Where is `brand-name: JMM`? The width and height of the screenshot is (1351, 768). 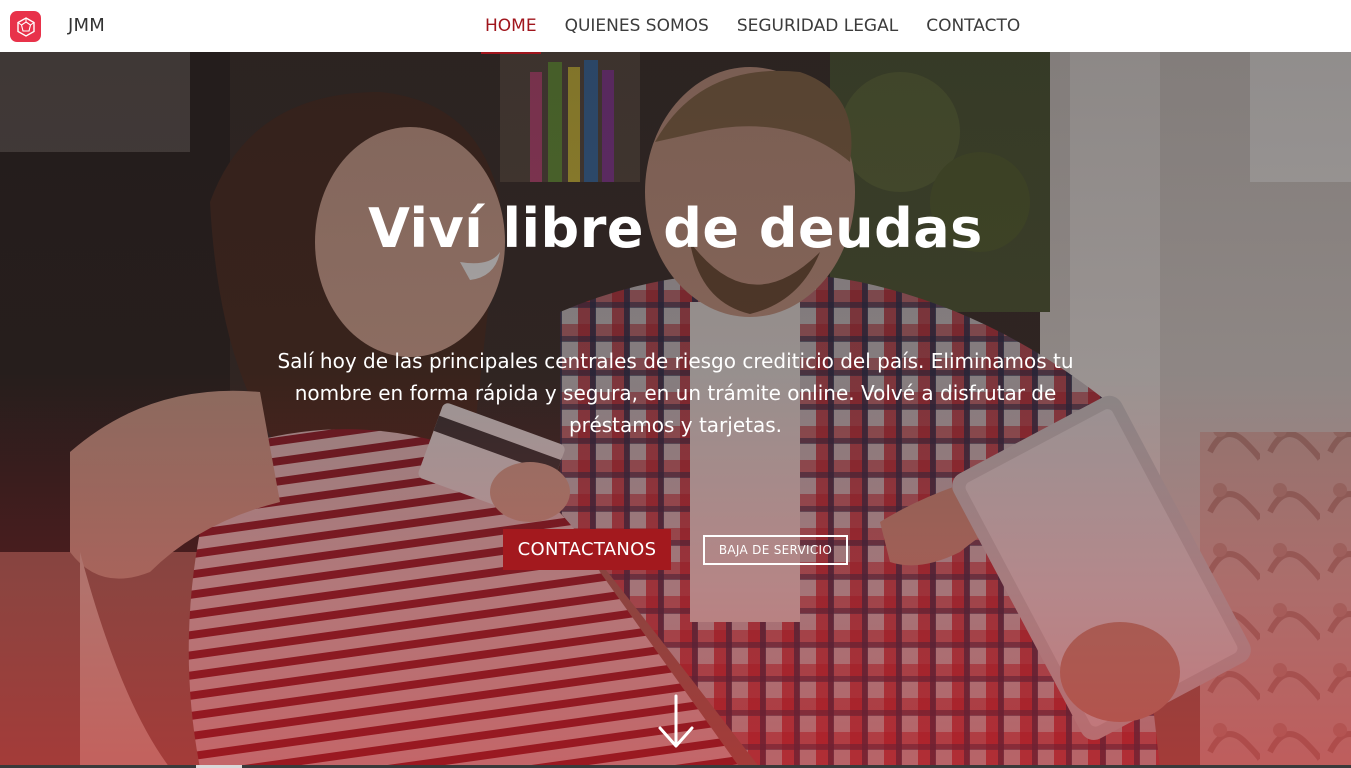 brand-name: JMM is located at coordinates (86, 25).